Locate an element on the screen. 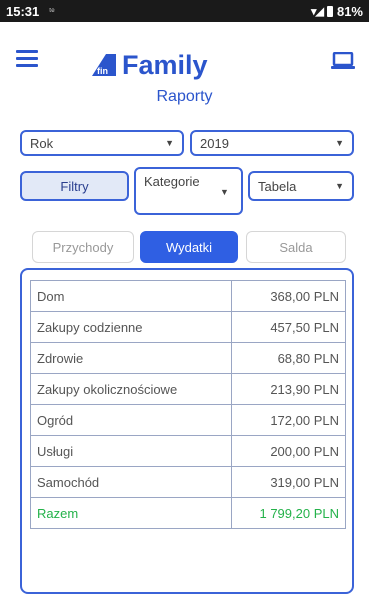 The height and width of the screenshot is (601, 369). category-cell: Usługi is located at coordinates (131, 451).